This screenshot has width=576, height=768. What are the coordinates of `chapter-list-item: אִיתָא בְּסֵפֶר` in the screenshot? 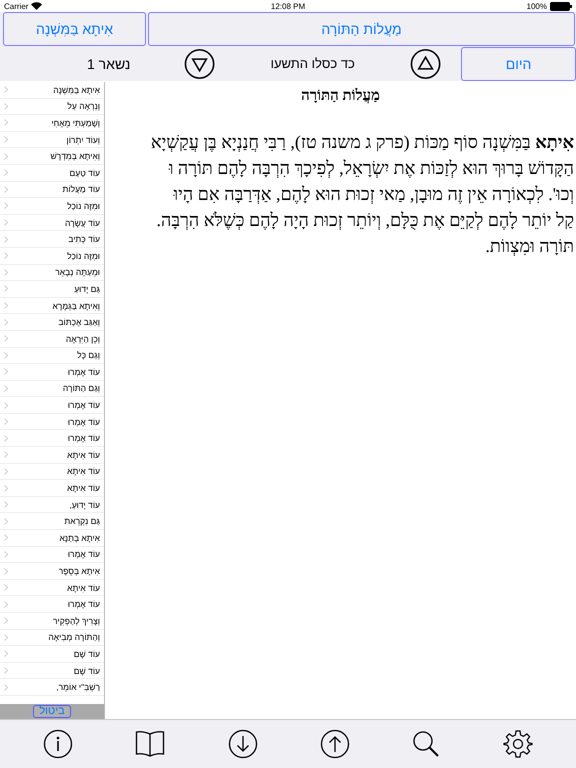 It's located at (52, 571).